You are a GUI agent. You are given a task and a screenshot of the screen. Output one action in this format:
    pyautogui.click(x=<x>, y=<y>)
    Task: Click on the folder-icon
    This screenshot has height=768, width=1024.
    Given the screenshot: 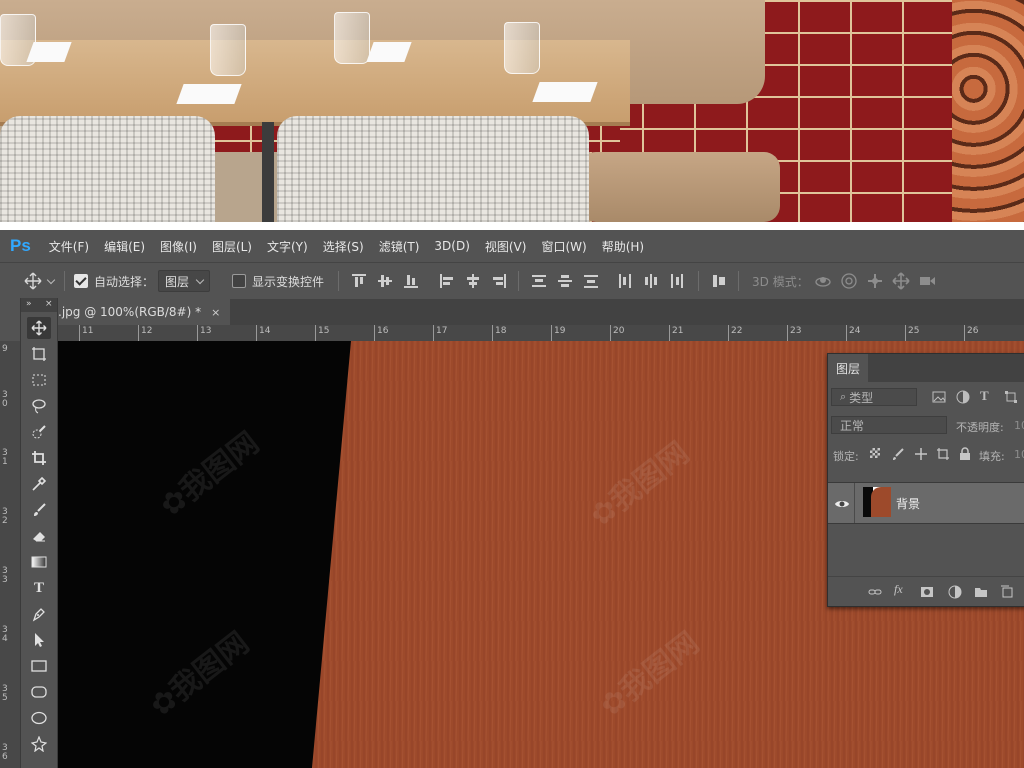 What is the action you would take?
    pyautogui.click(x=981, y=593)
    